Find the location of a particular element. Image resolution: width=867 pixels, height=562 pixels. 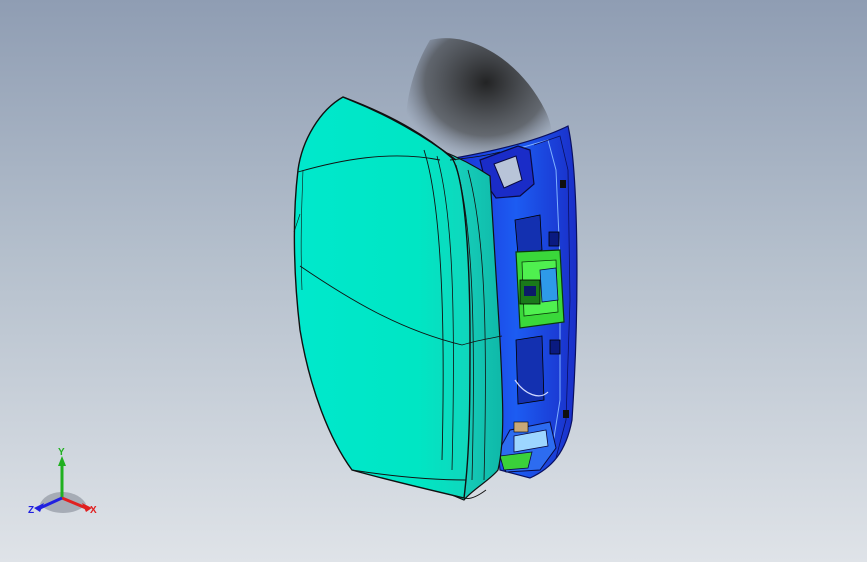

triad-y-label: Y is located at coordinates (61, 452).